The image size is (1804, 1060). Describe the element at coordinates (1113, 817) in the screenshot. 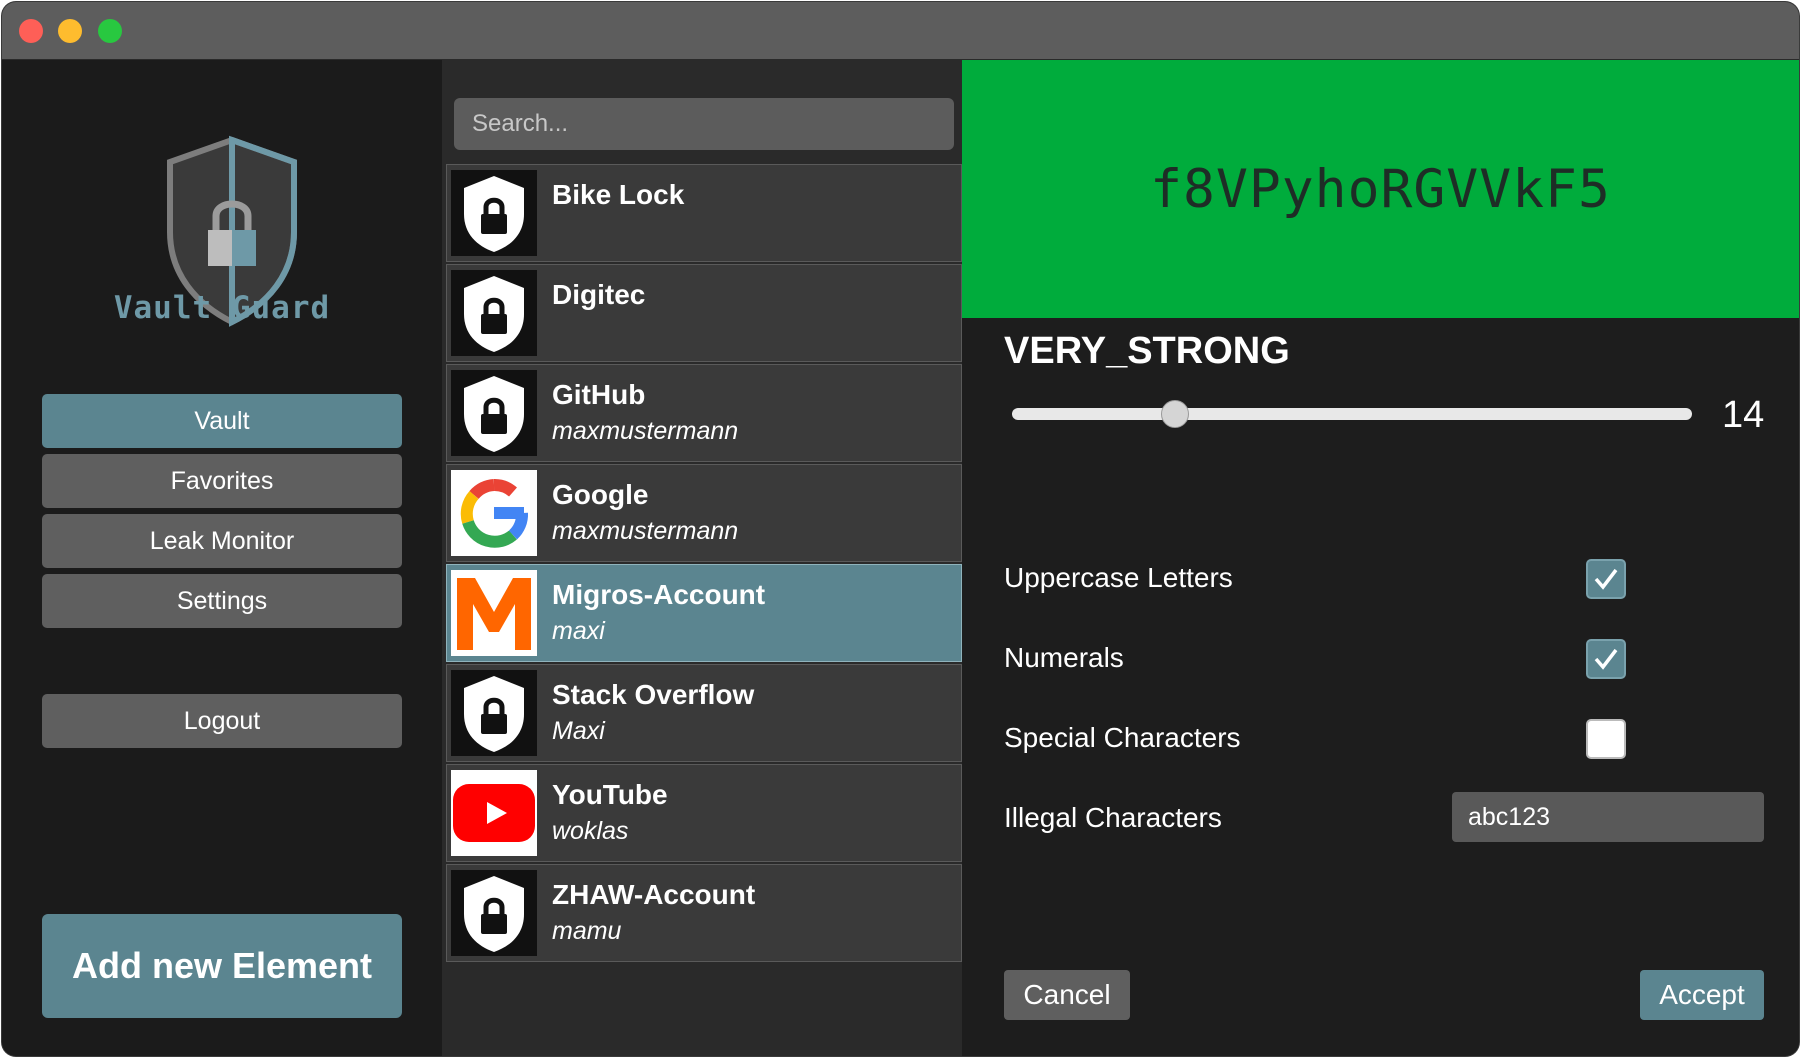

I see `illegal-characters-label: Illegal Characters` at that location.